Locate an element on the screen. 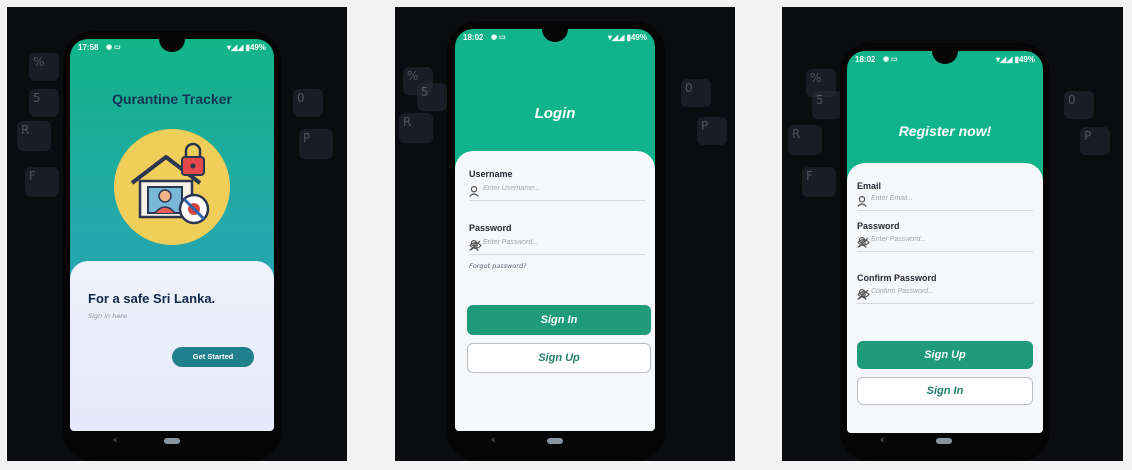  quarantine-illustration is located at coordinates (172, 187).